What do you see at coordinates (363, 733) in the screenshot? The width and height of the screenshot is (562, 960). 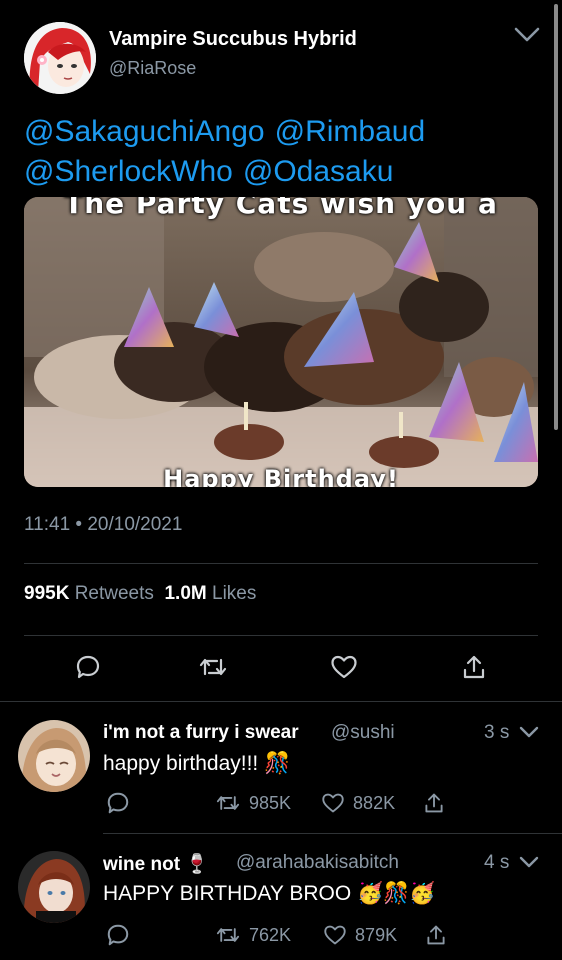 I see `reply-author-handle: @sushi` at bounding box center [363, 733].